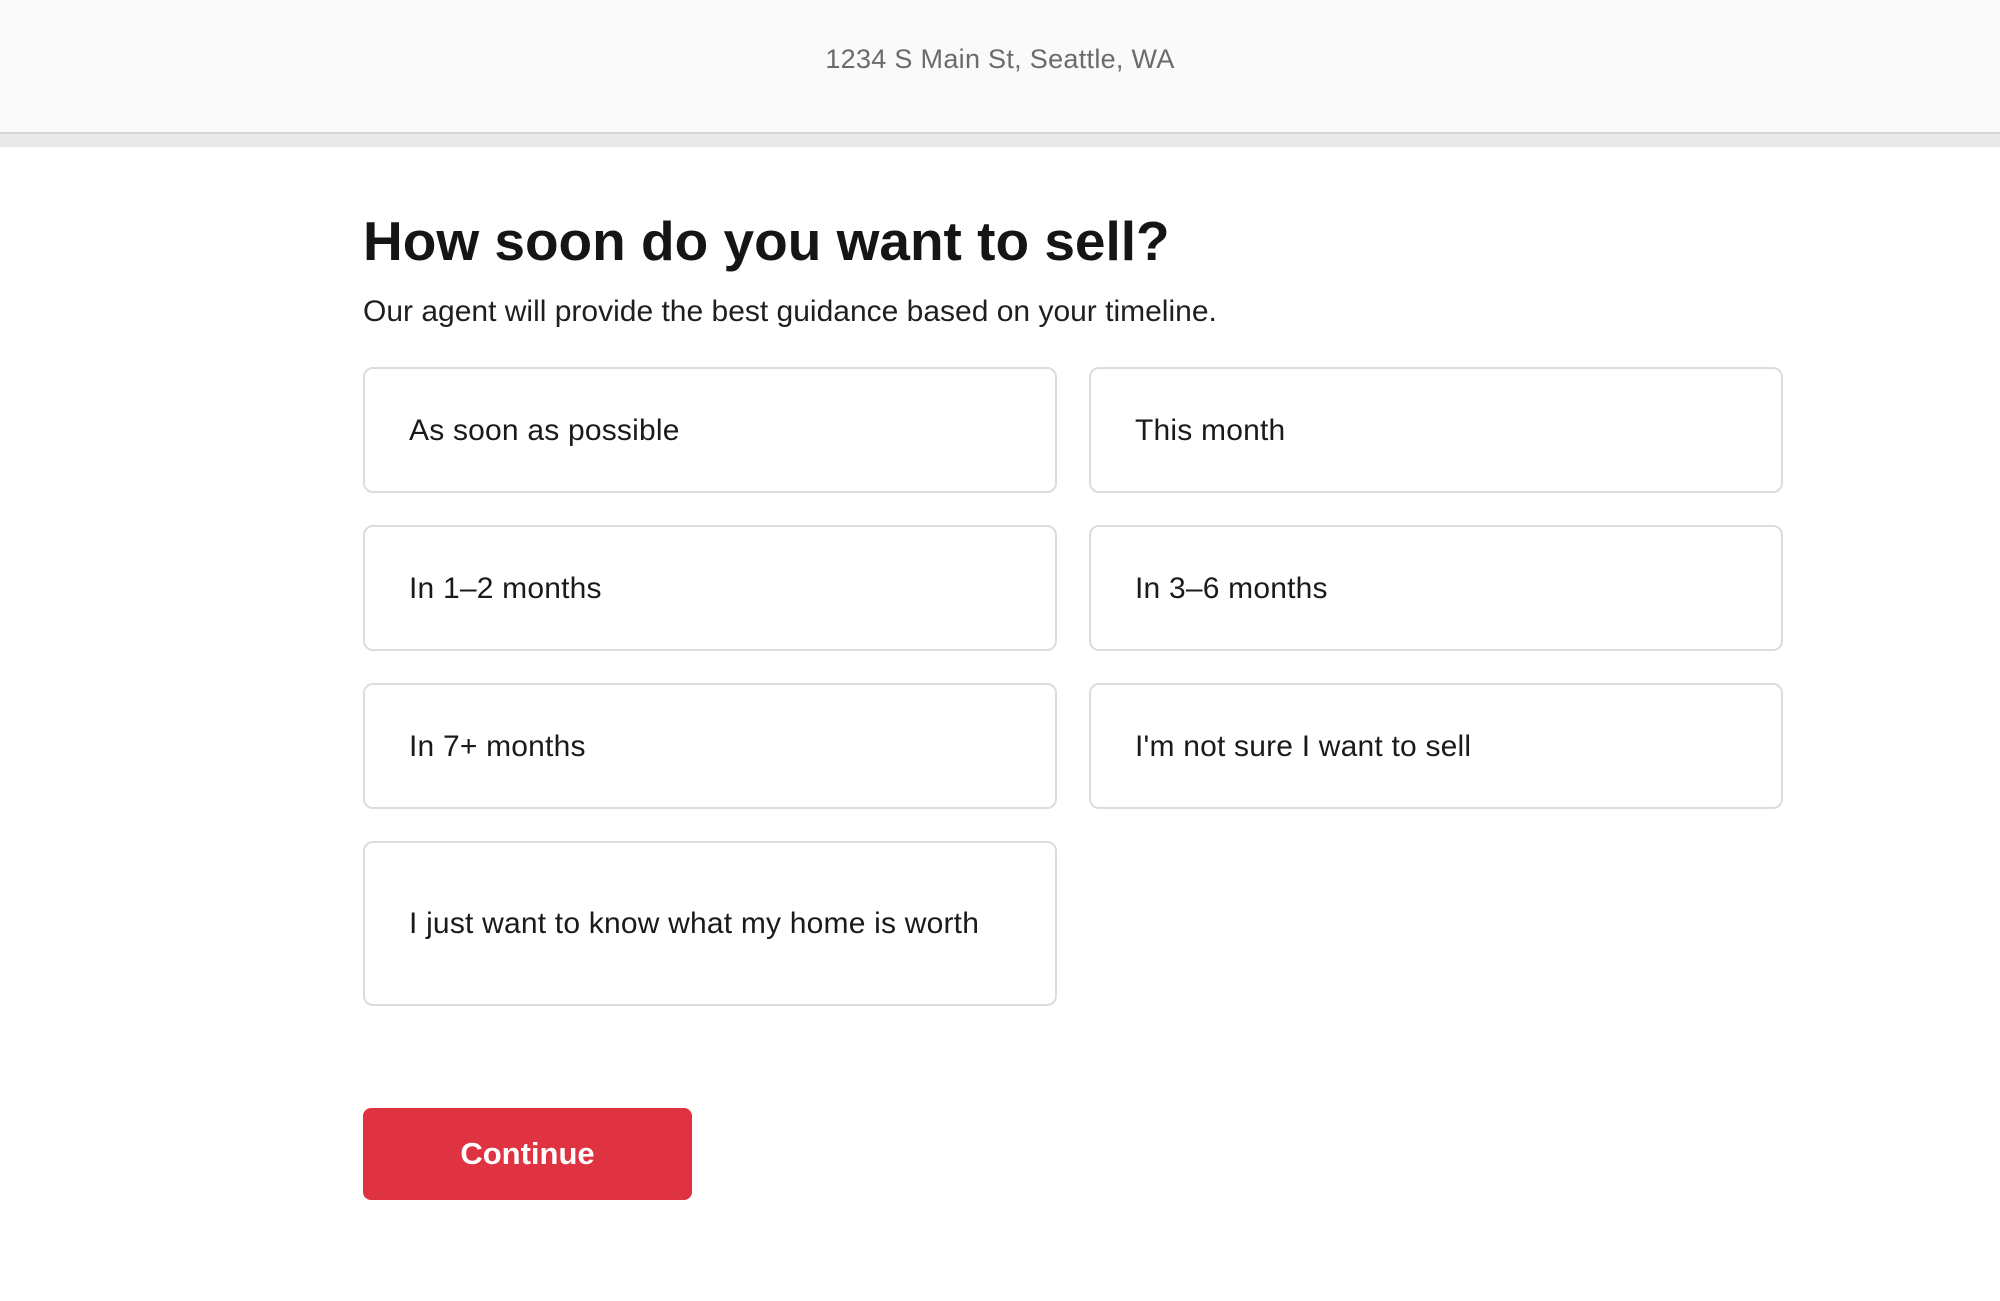  What do you see at coordinates (527, 1154) in the screenshot?
I see `continue-button: Continue` at bounding box center [527, 1154].